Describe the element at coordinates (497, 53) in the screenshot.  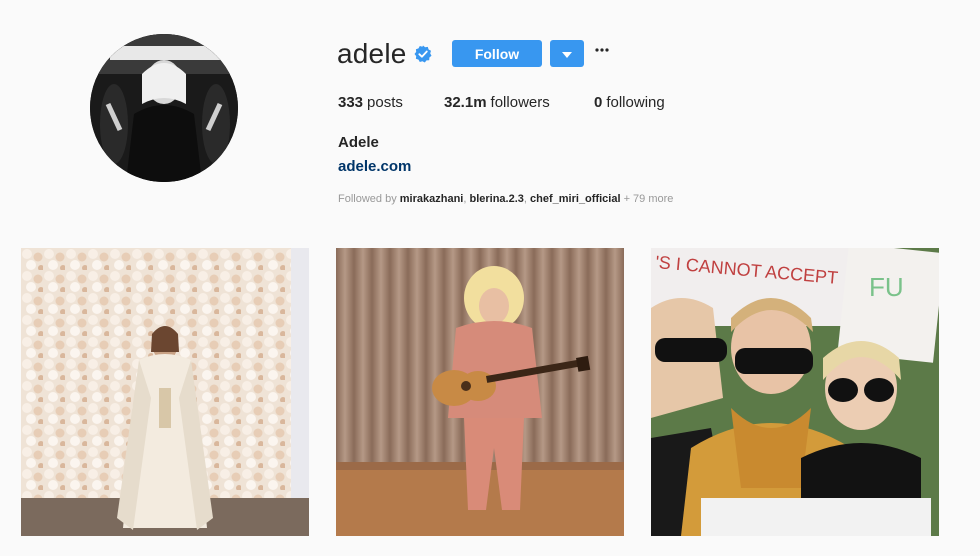
I see `follow-button: Follow` at that location.